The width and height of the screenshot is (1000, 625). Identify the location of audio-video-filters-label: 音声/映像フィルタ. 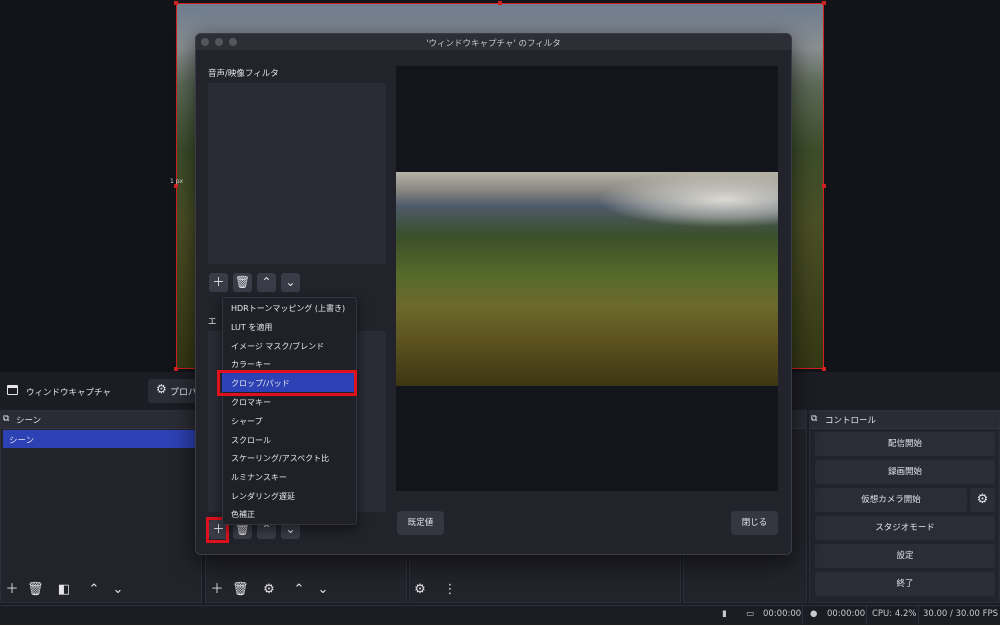
(243, 74).